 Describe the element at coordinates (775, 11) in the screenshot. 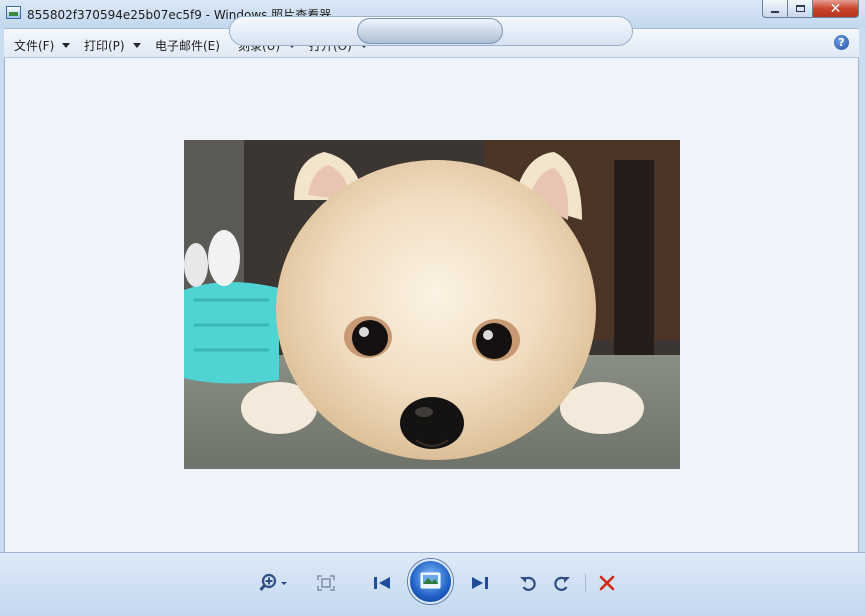

I see `minimize-icon` at that location.